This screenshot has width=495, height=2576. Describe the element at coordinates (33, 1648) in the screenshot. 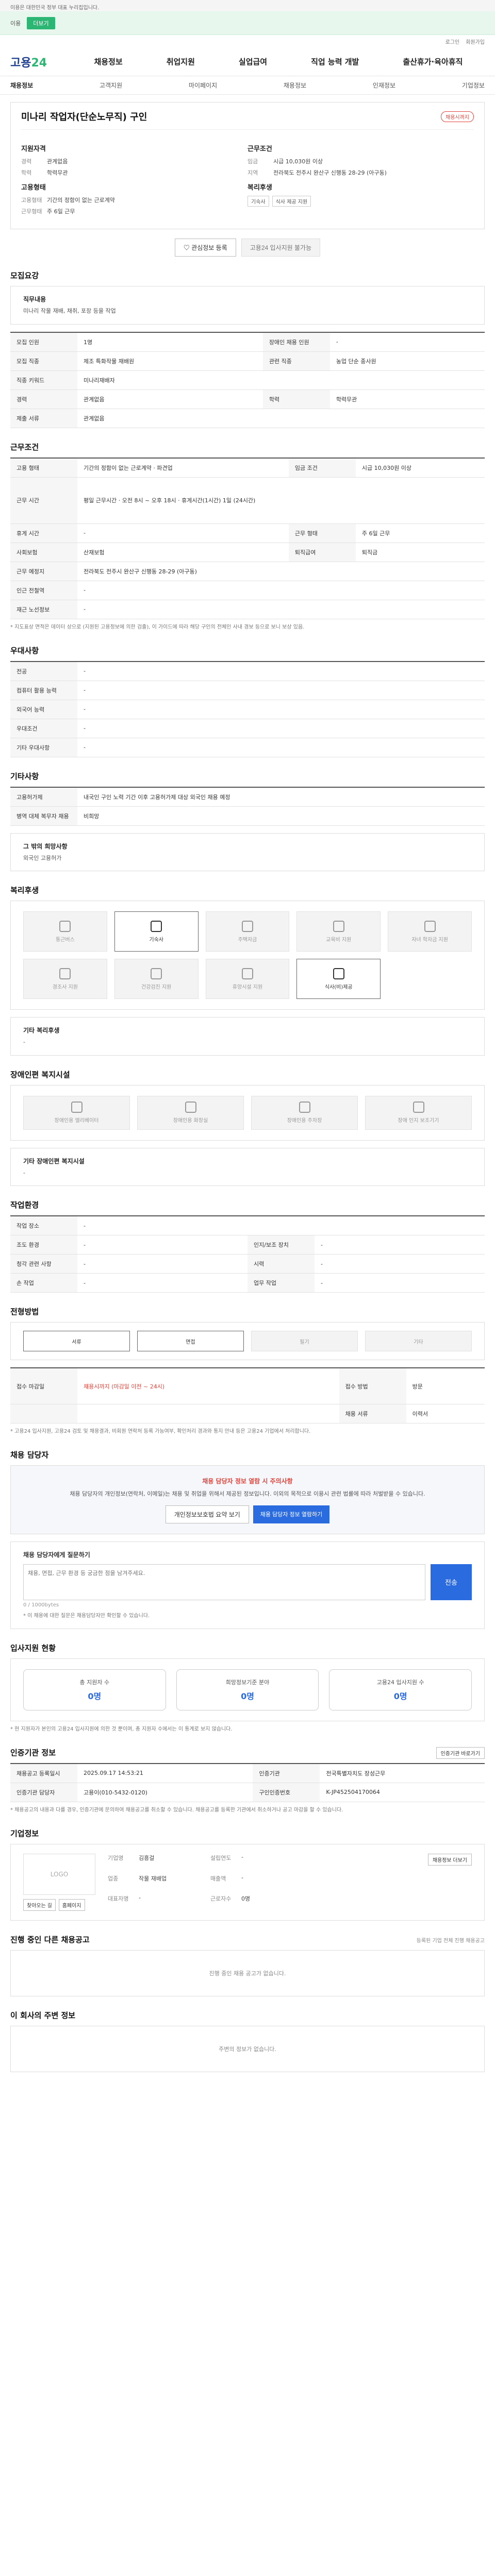

I see `stats-title: 입사지원 현황` at that location.